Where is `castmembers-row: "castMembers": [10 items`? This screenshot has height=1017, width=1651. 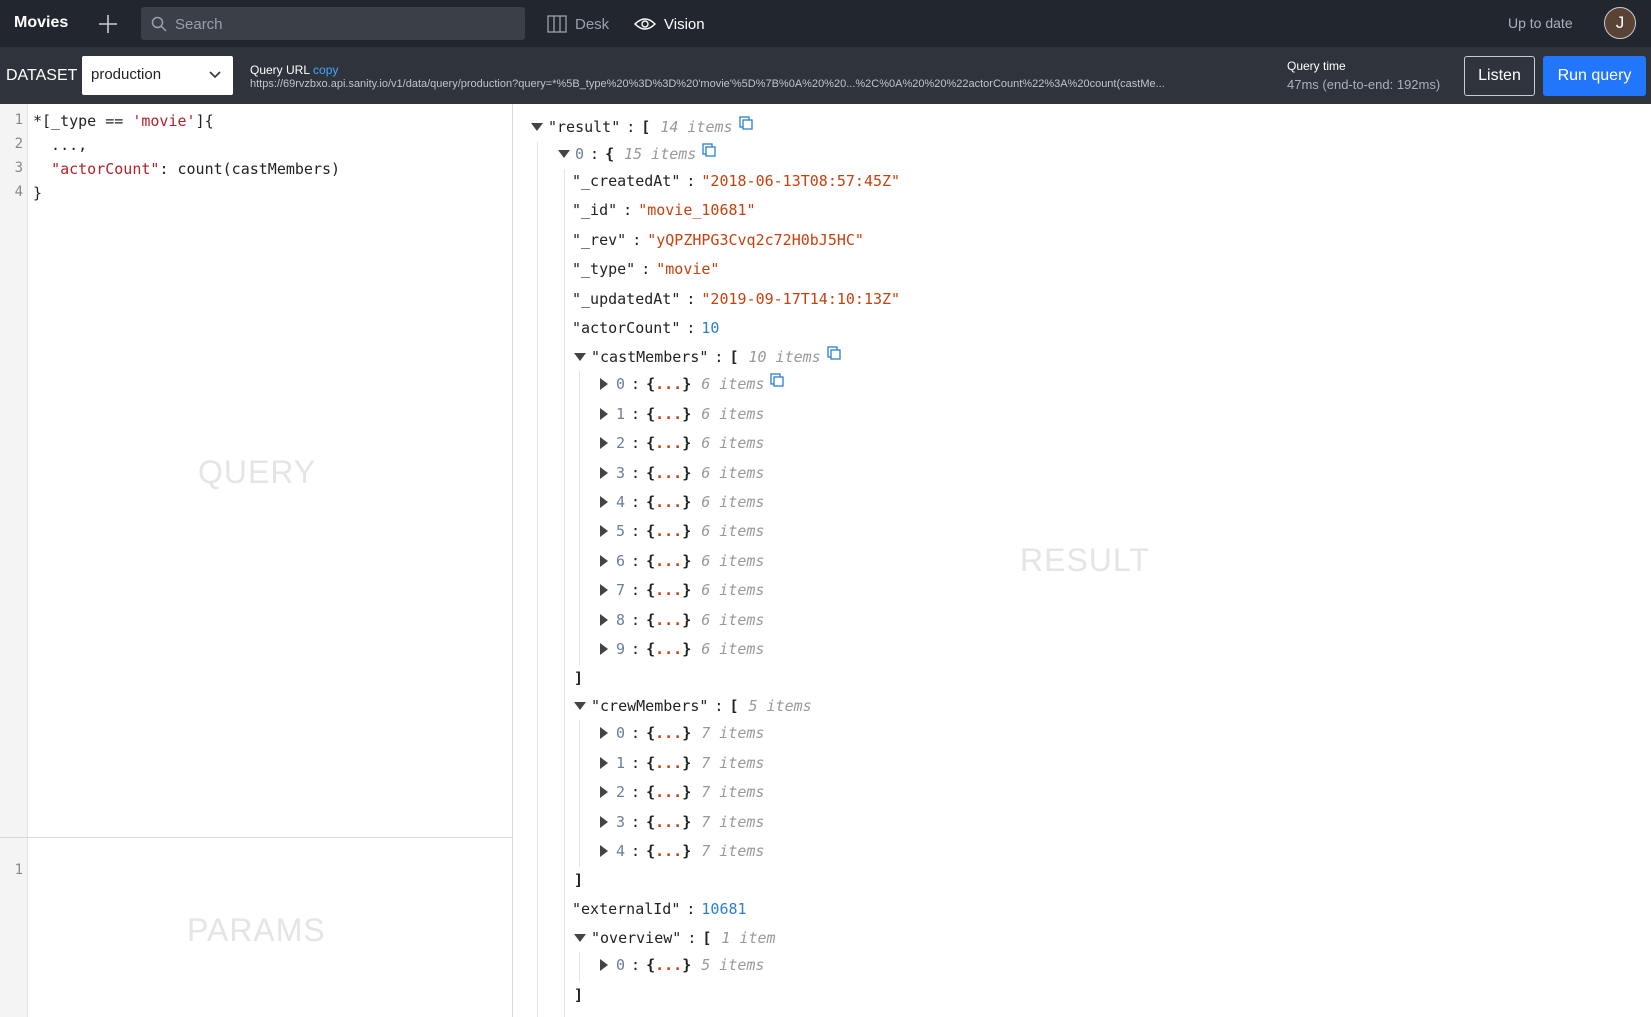 castmembers-row: "castMembers": [10 items is located at coordinates (707, 357).